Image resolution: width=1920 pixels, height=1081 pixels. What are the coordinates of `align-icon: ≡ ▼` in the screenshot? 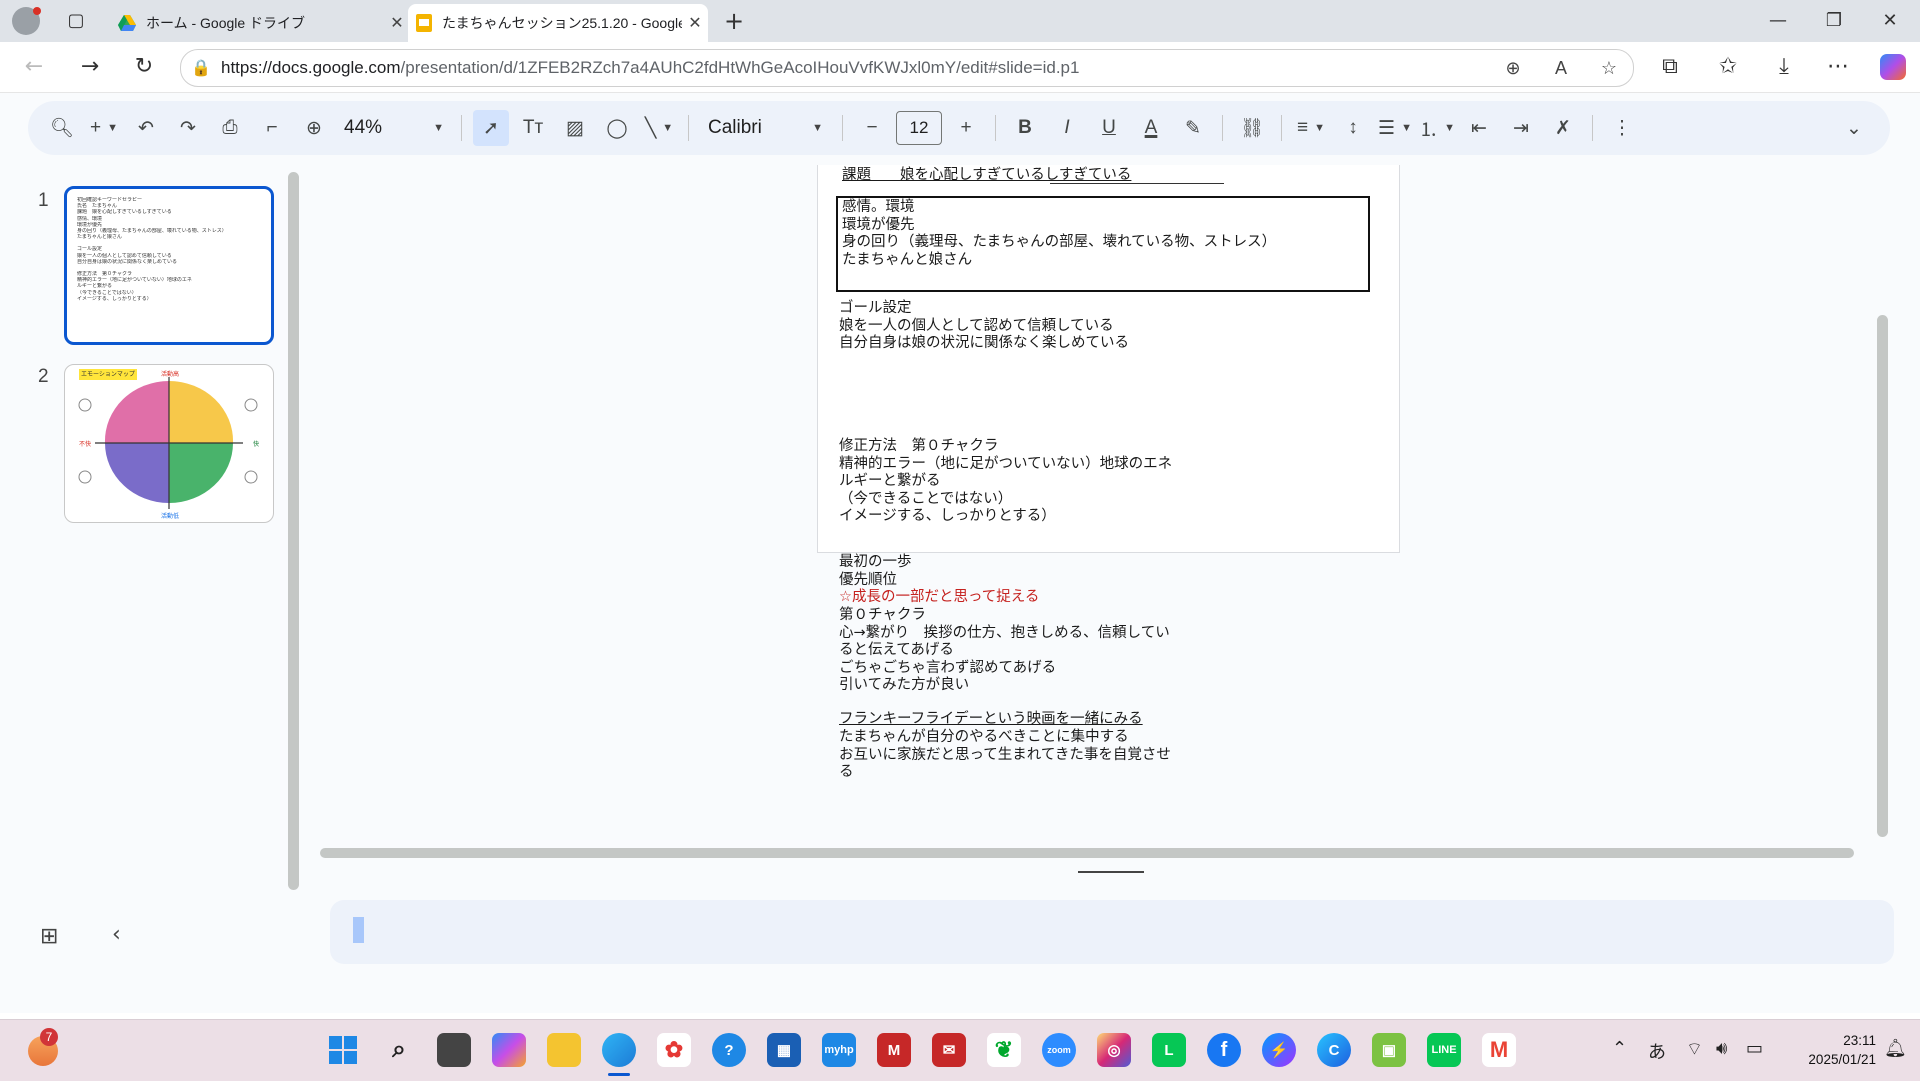 It's located at (1311, 128).